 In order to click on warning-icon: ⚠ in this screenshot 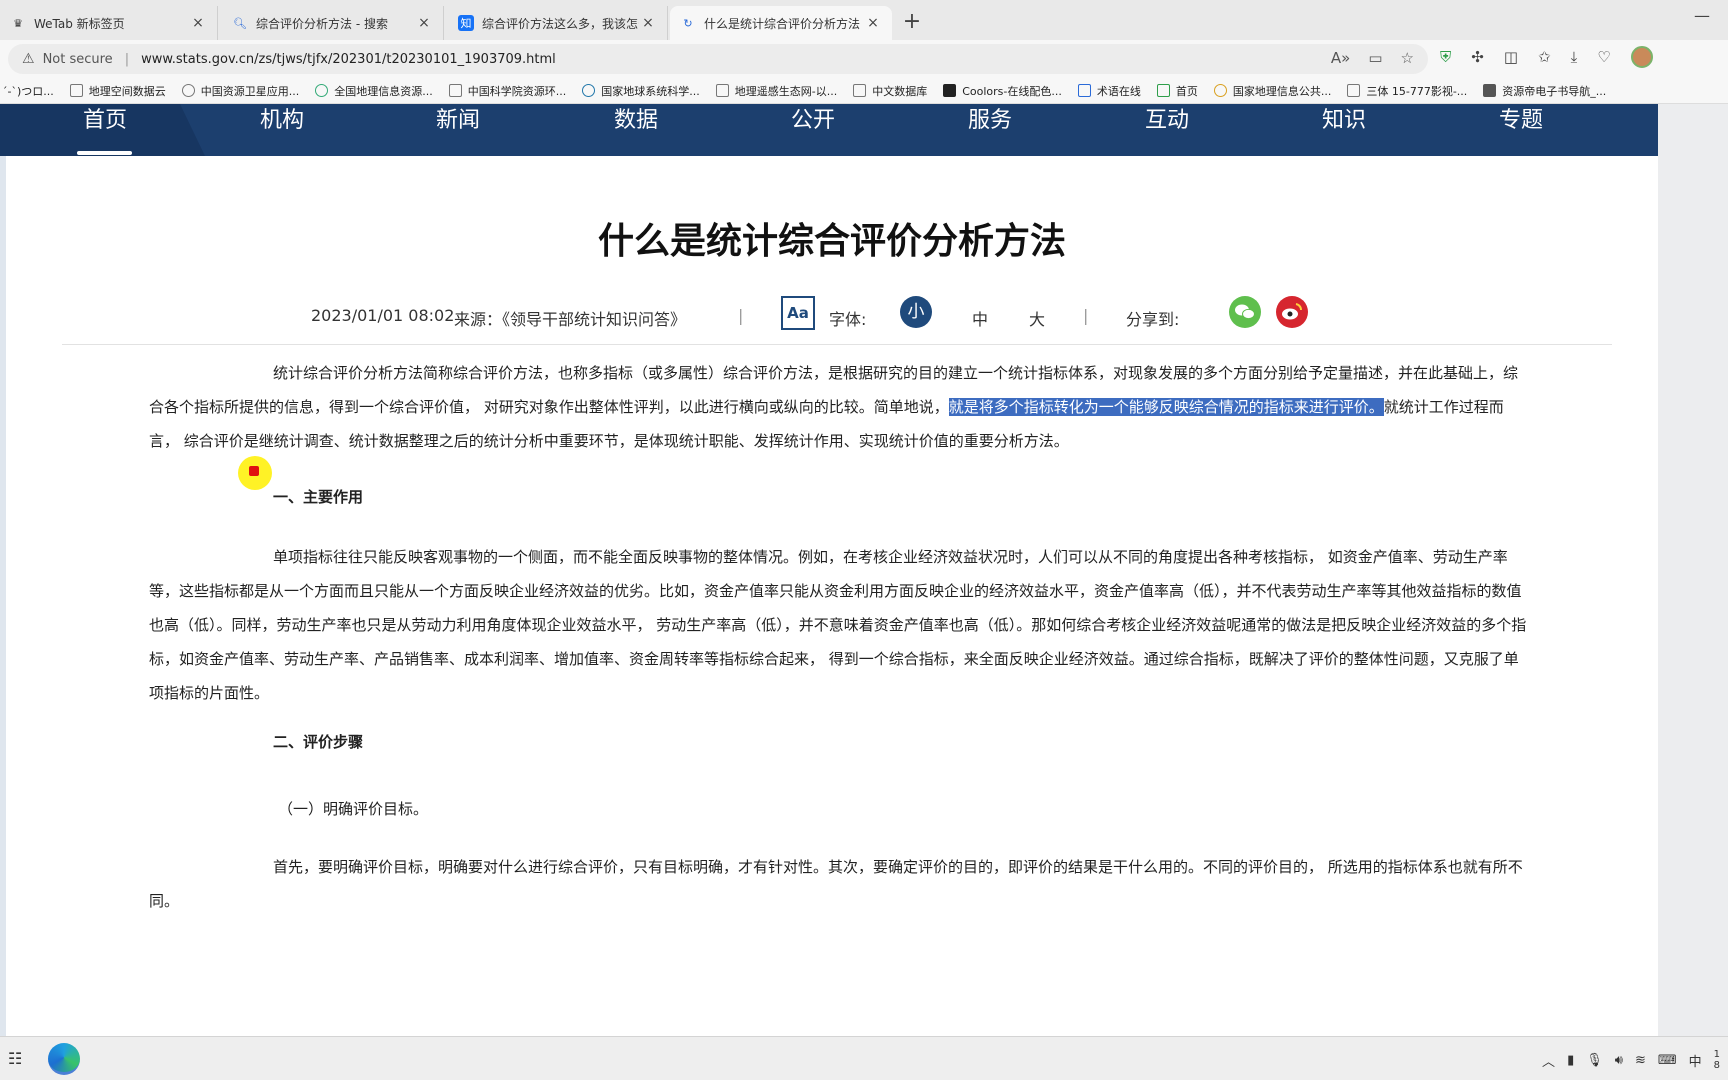, I will do `click(28, 59)`.